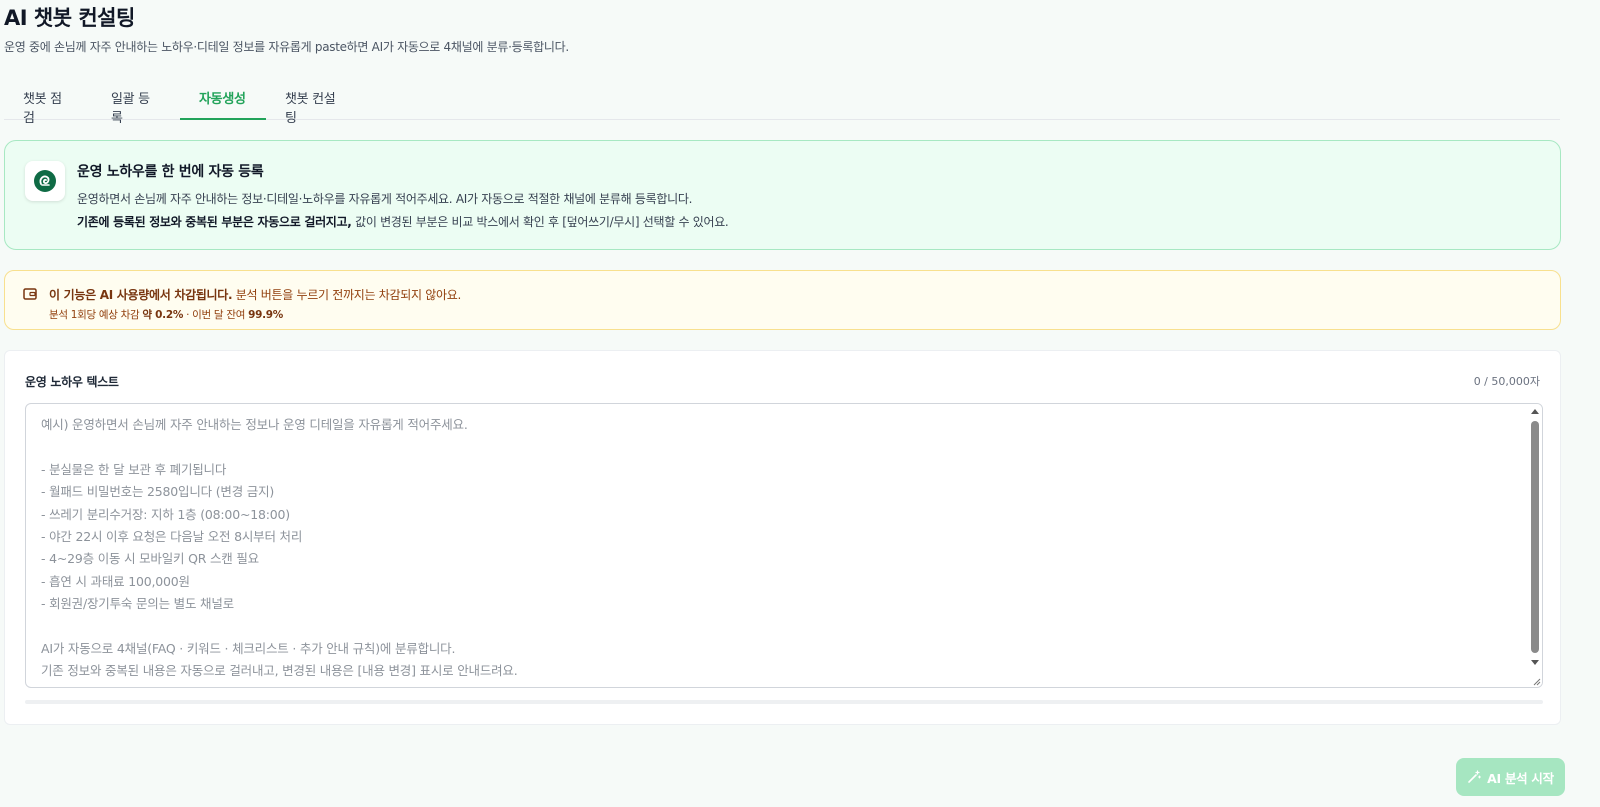 Image resolution: width=1600 pixels, height=807 pixels. What do you see at coordinates (1475, 776) in the screenshot?
I see `magic-wand-icon` at bounding box center [1475, 776].